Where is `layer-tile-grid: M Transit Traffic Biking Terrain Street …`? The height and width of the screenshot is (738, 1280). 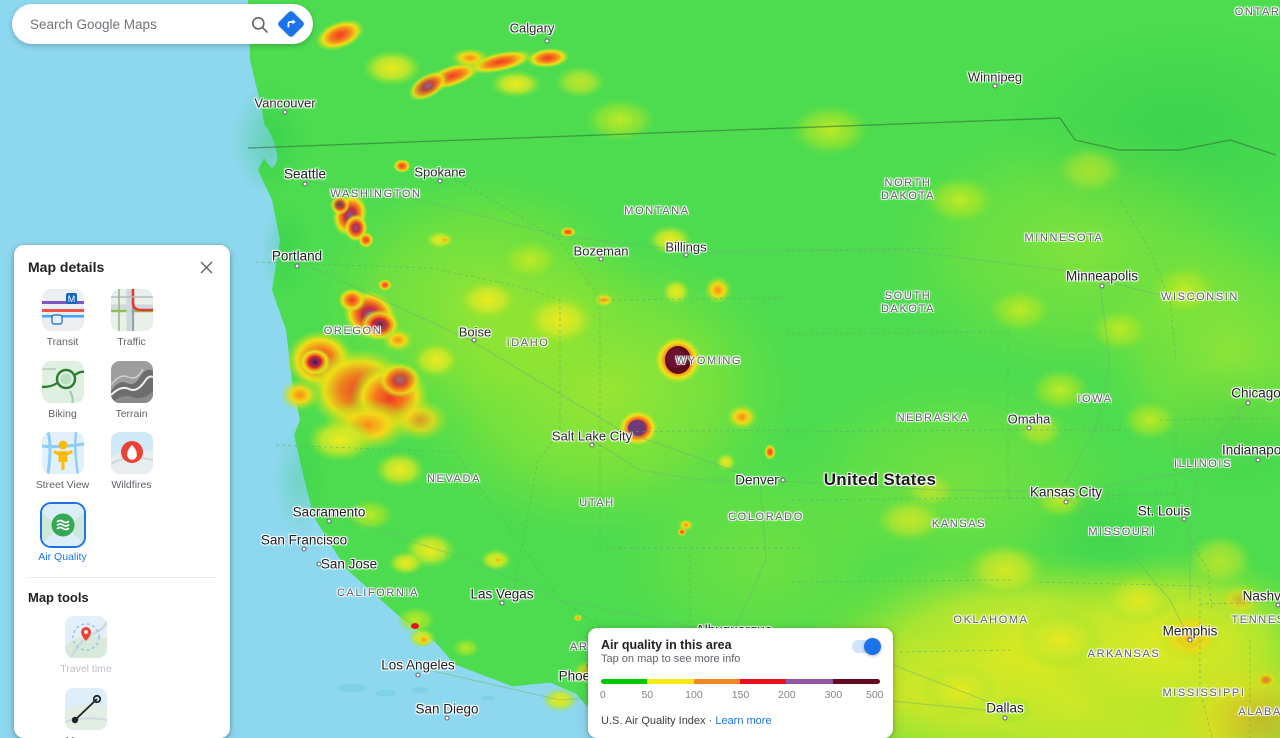
layer-tile-grid: M Transit Traffic Biking Terrain Street … is located at coordinates (122, 432).